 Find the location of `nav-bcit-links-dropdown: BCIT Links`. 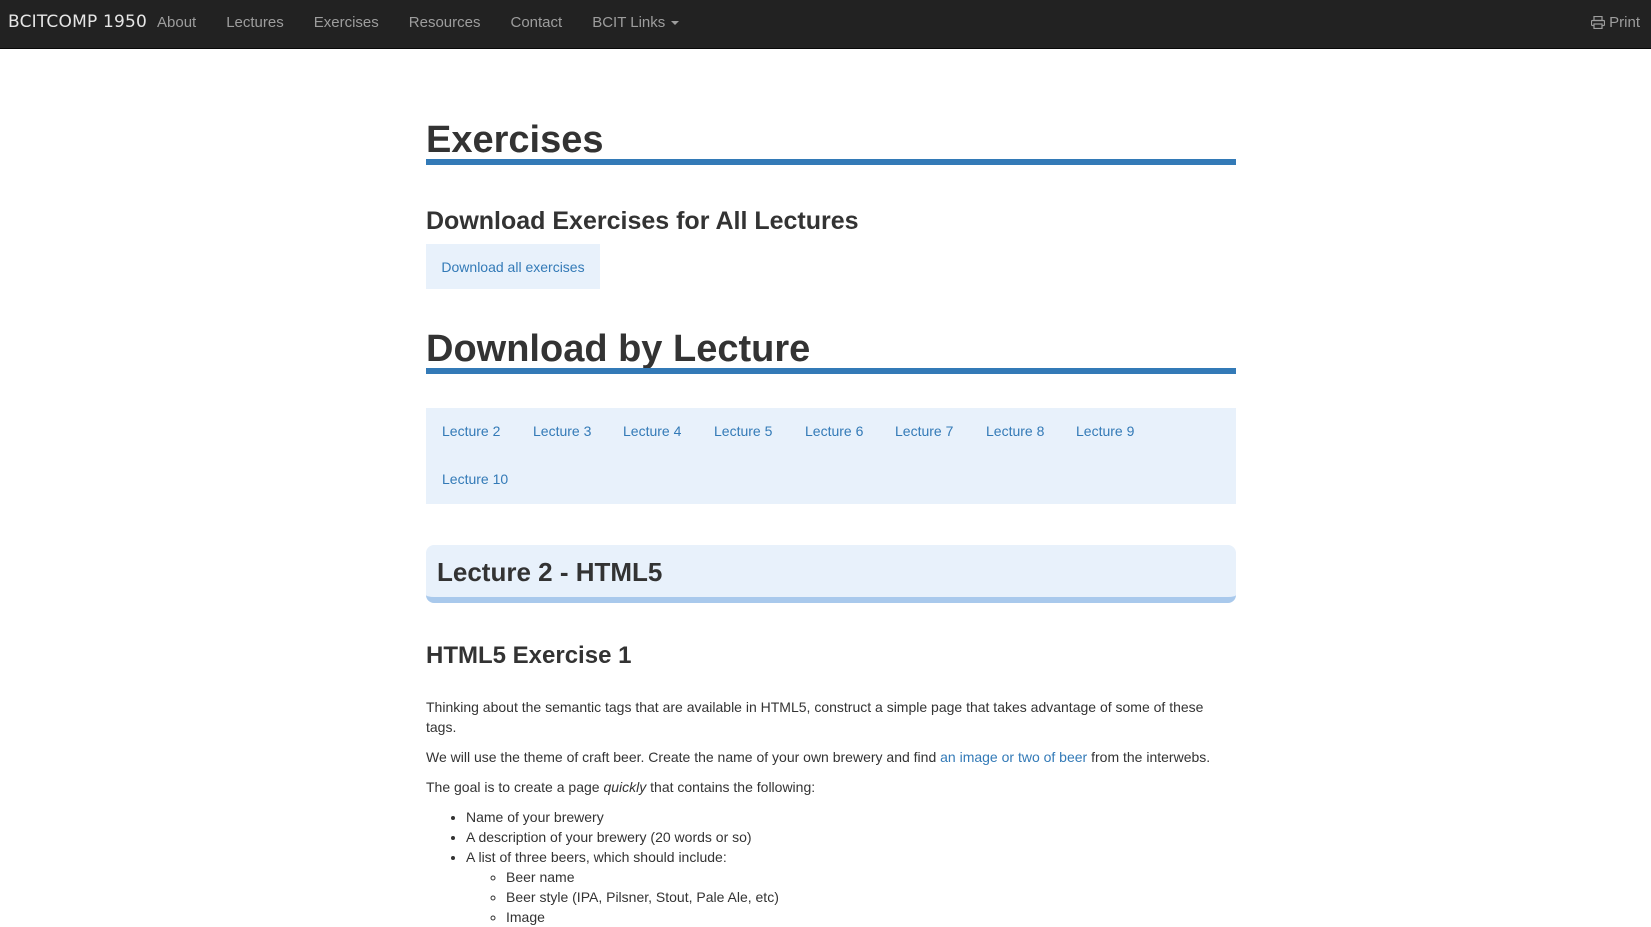

nav-bcit-links-dropdown: BCIT Links is located at coordinates (636, 22).